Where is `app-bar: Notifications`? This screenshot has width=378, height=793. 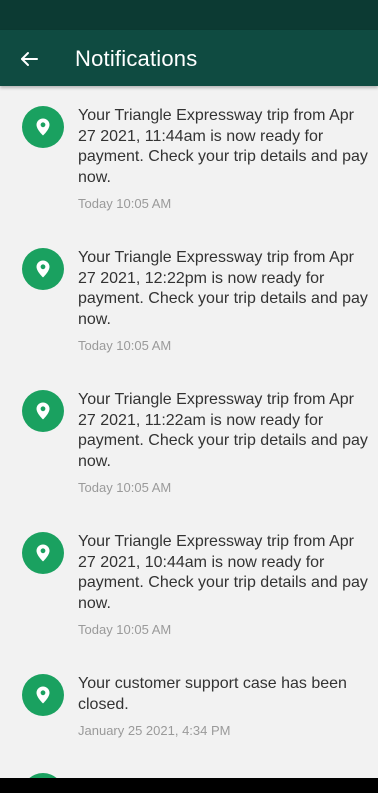 app-bar: Notifications is located at coordinates (189, 58).